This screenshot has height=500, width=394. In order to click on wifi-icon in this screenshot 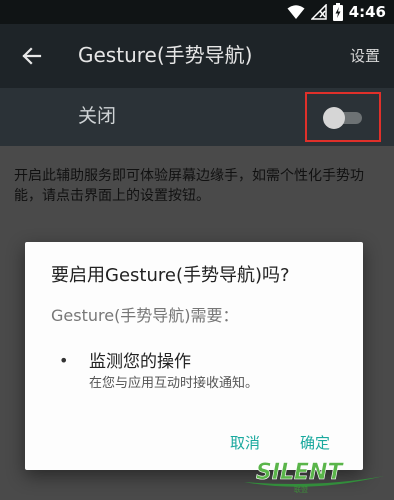, I will do `click(296, 12)`.